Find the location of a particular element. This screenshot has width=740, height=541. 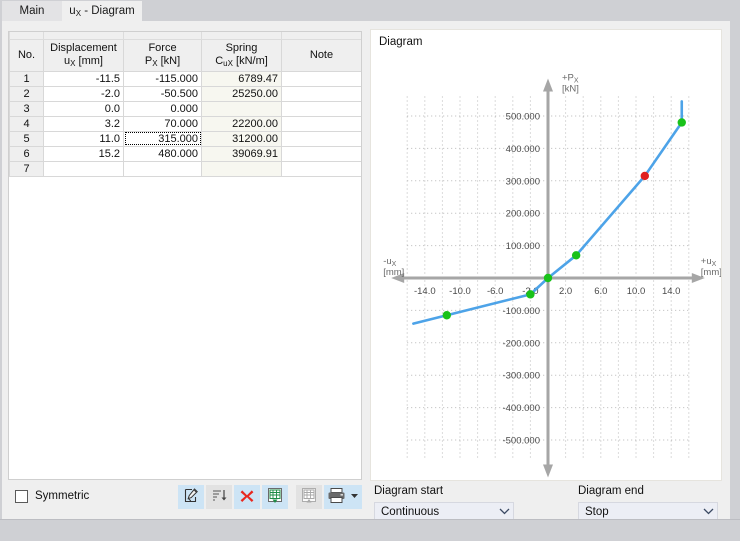

cell-spring: 31200.00 is located at coordinates (241, 138).